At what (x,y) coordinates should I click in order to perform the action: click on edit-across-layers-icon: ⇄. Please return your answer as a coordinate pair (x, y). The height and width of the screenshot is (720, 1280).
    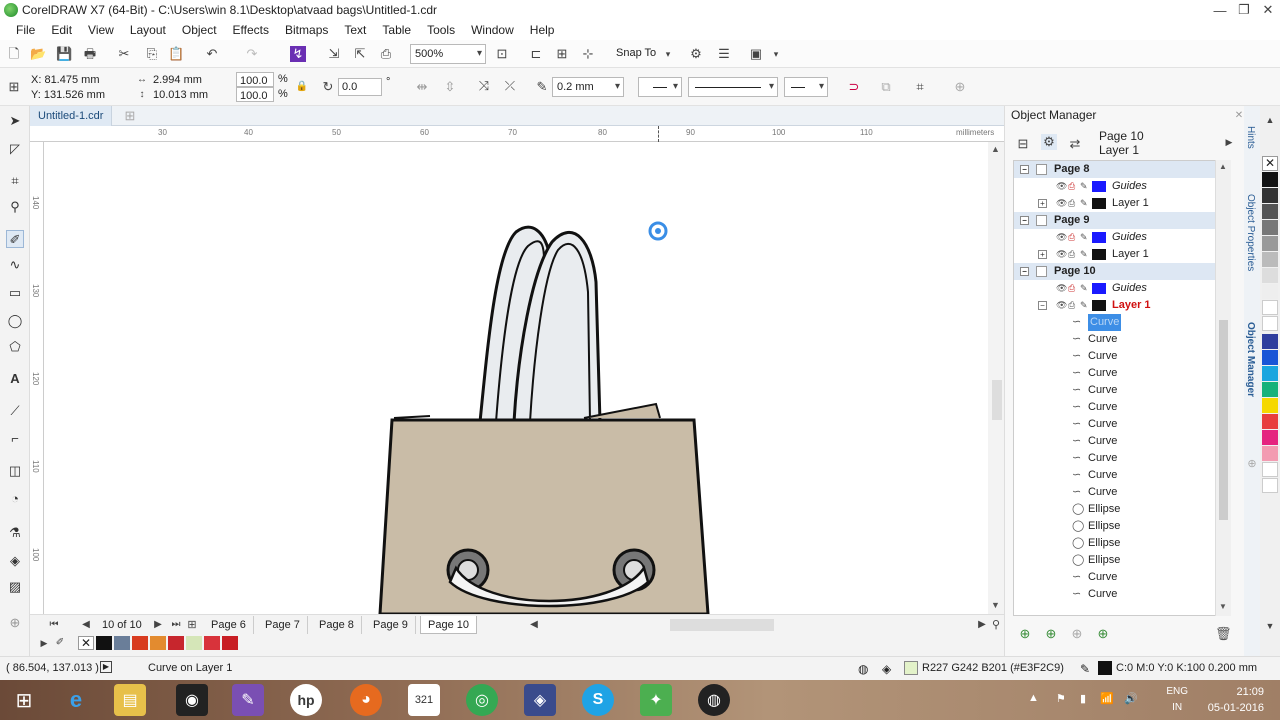
    Looking at the image, I should click on (1075, 144).